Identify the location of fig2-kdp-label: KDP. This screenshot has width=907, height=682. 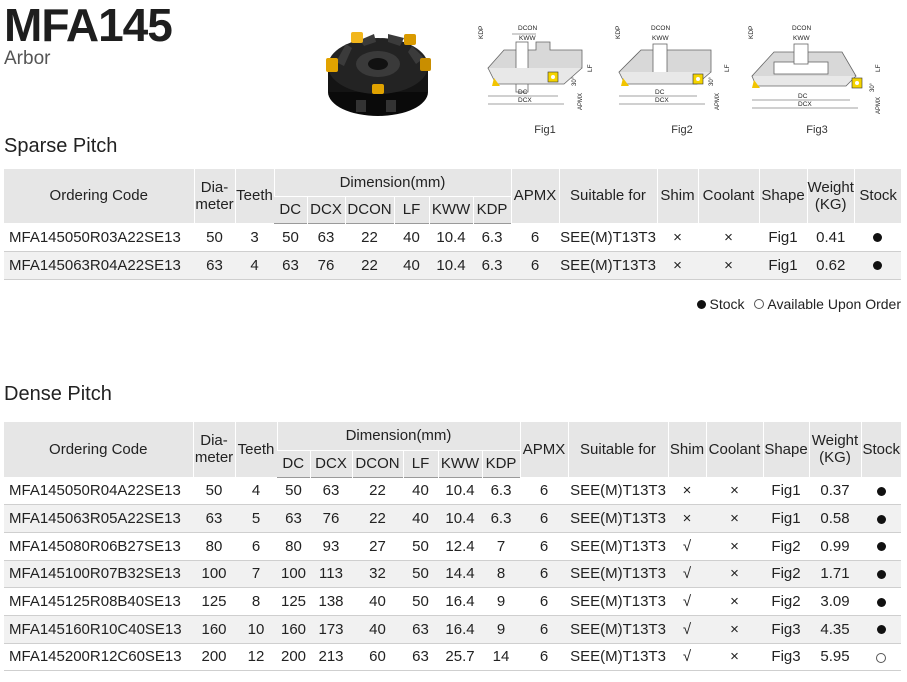
(618, 32).